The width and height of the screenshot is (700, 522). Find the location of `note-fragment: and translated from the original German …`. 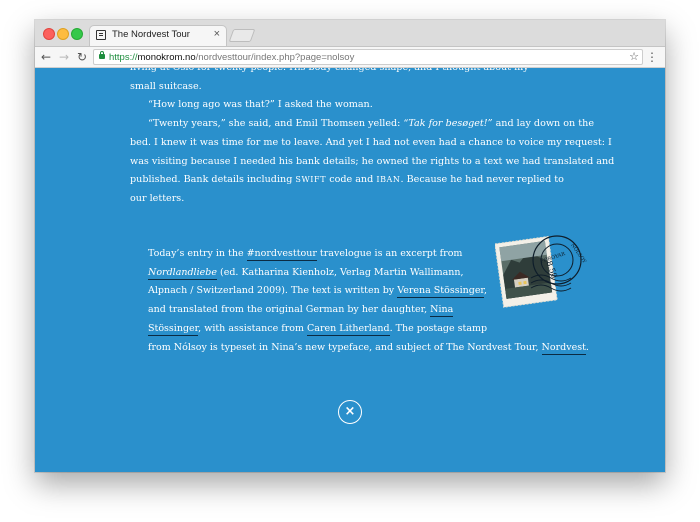

note-fragment: and translated from the original German … is located at coordinates (289, 310).